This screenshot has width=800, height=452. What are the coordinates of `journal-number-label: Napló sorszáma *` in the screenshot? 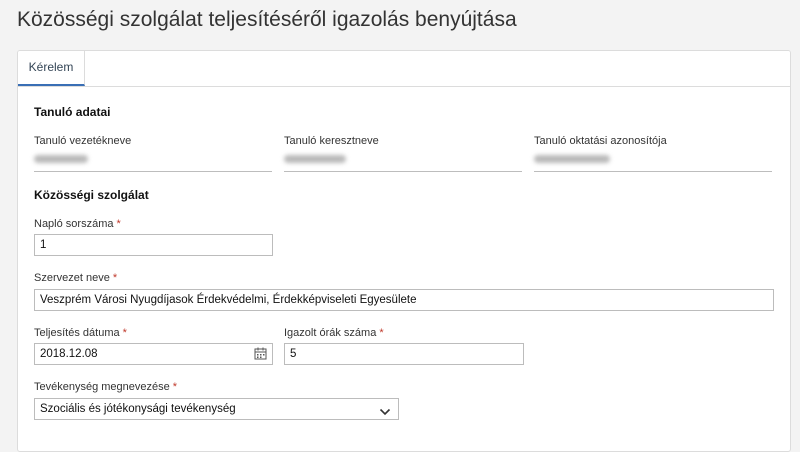 It's located at (77, 224).